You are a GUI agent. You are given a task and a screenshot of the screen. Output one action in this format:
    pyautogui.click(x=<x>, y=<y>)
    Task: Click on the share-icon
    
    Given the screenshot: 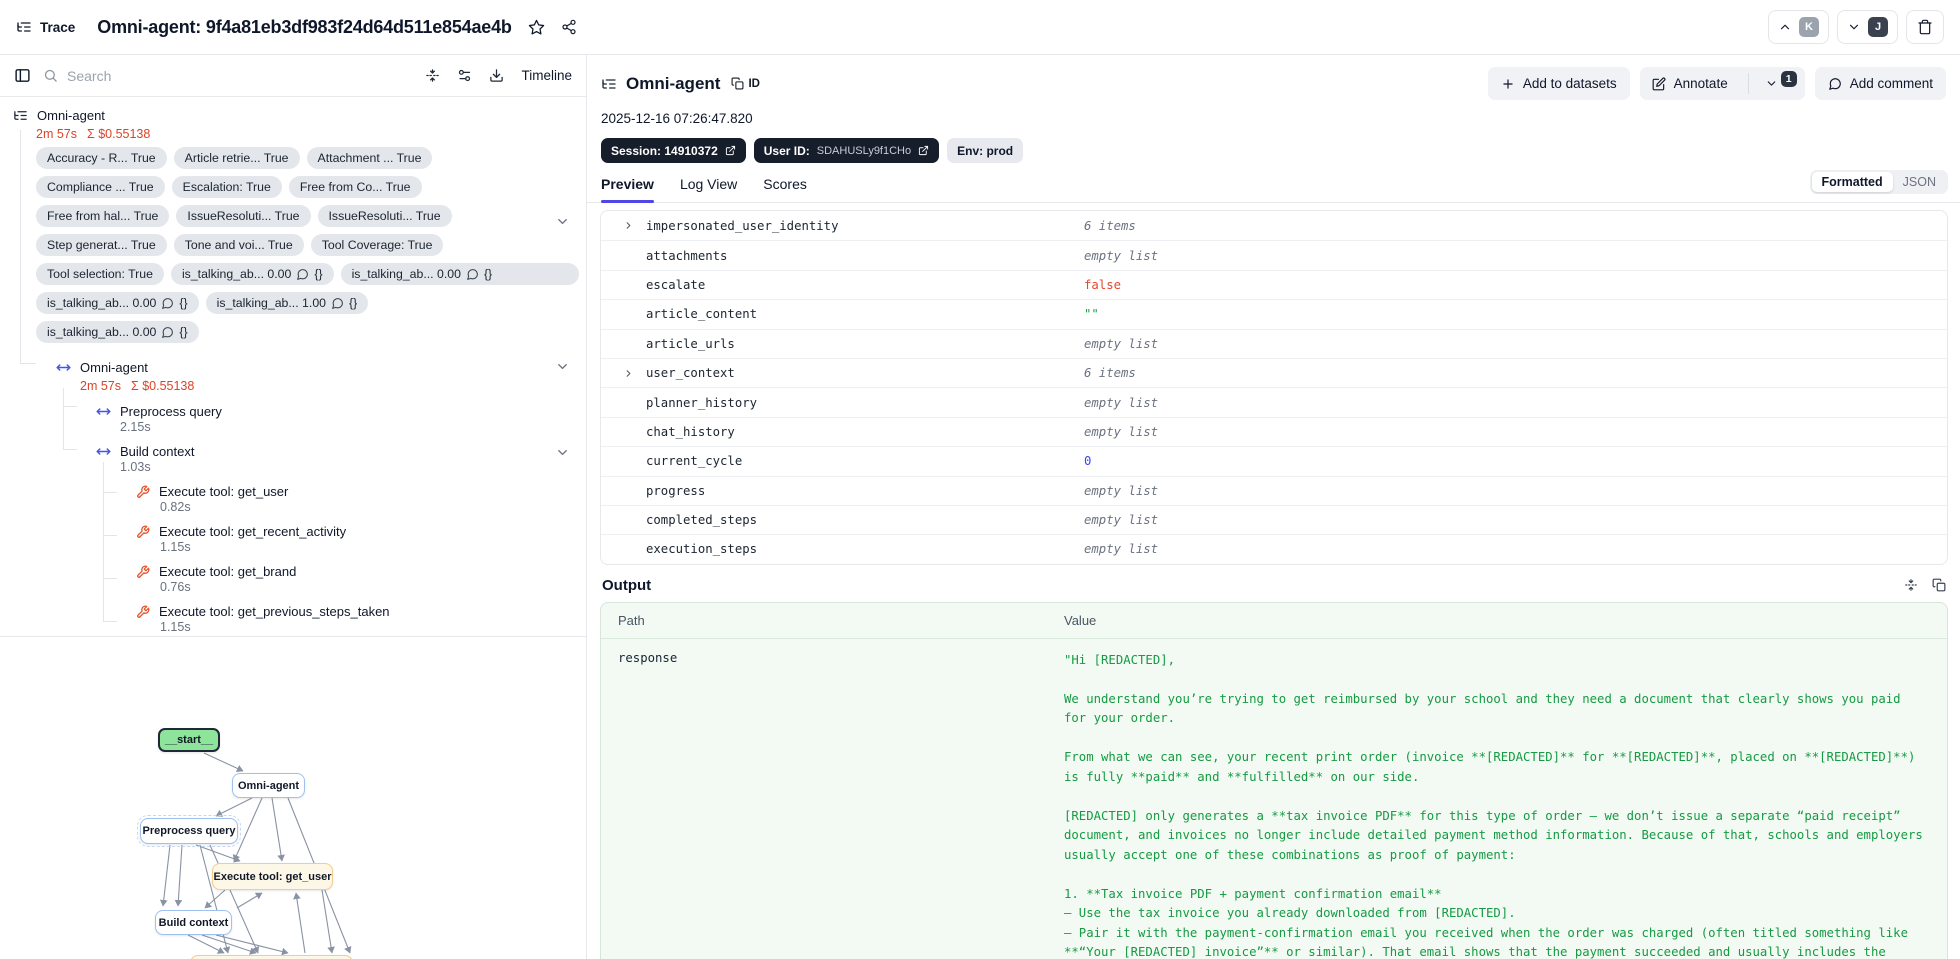 What is the action you would take?
    pyautogui.click(x=569, y=27)
    